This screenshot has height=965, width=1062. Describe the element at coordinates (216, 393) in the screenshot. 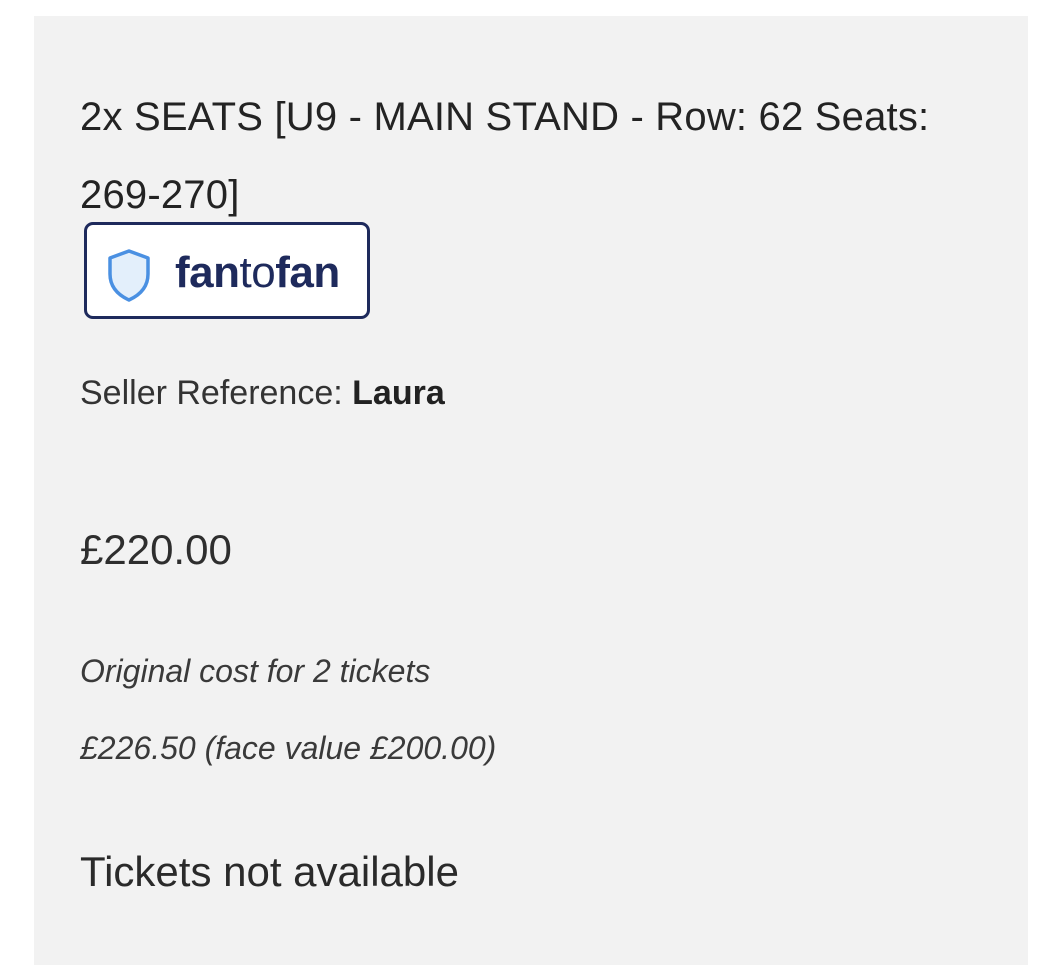

I see `seller-reference-label: Seller Reference:` at that location.